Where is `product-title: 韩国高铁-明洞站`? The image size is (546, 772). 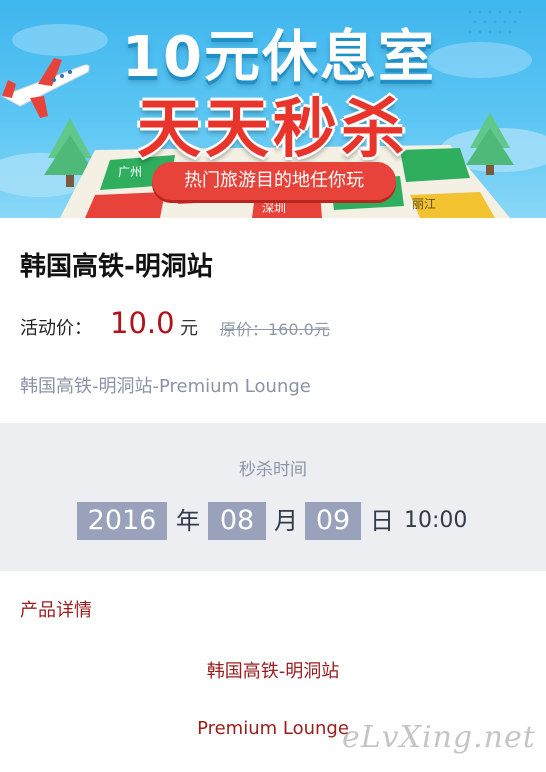
product-title: 韩国高铁-明洞站 is located at coordinates (116, 267).